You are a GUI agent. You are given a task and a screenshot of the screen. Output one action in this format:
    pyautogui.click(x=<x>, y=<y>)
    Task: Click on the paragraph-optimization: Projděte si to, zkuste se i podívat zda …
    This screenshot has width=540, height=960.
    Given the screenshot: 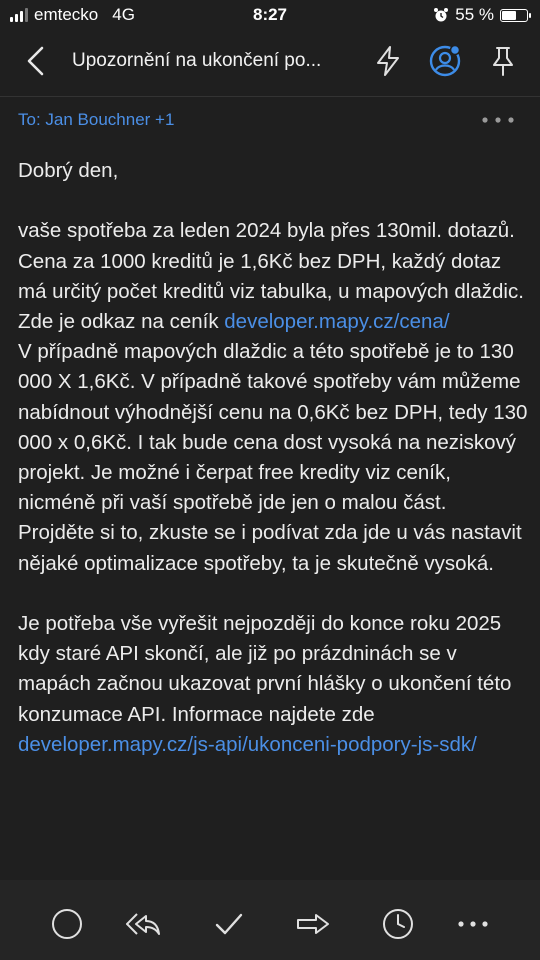 What is the action you would take?
    pyautogui.click(x=270, y=548)
    